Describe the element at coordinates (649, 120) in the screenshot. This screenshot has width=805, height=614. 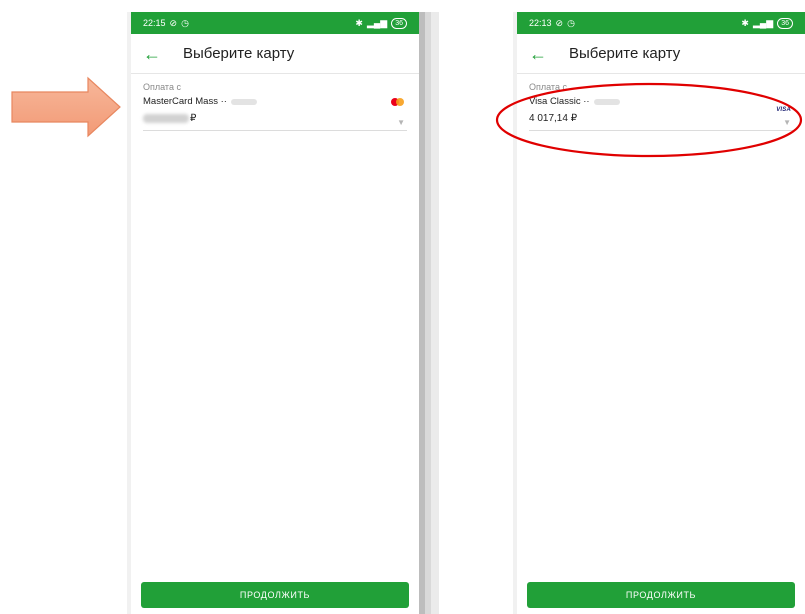
I see `highlight-ellipse-annotation` at that location.